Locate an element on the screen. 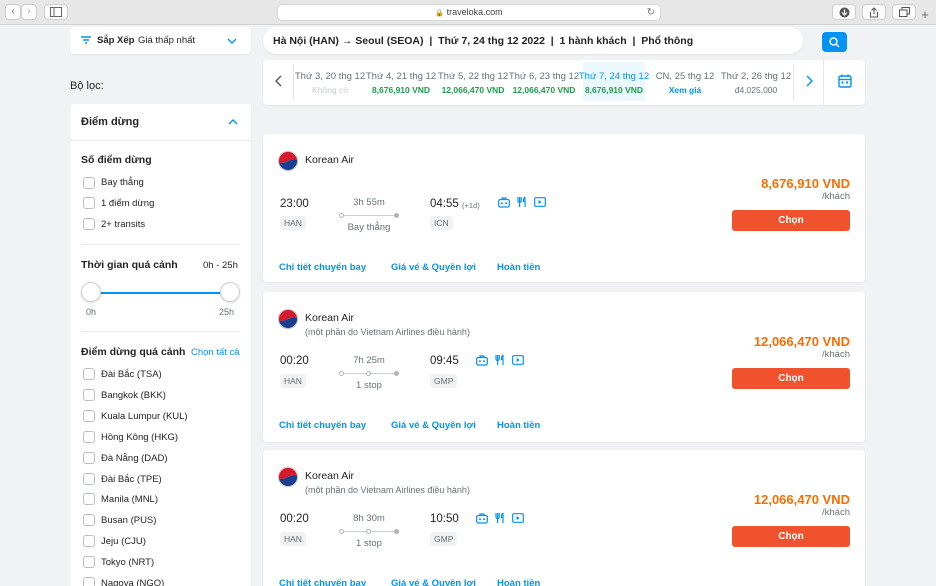  date-tab: Thứ 6, 23 thg 12 12,066,470 VND is located at coordinates (544, 83).